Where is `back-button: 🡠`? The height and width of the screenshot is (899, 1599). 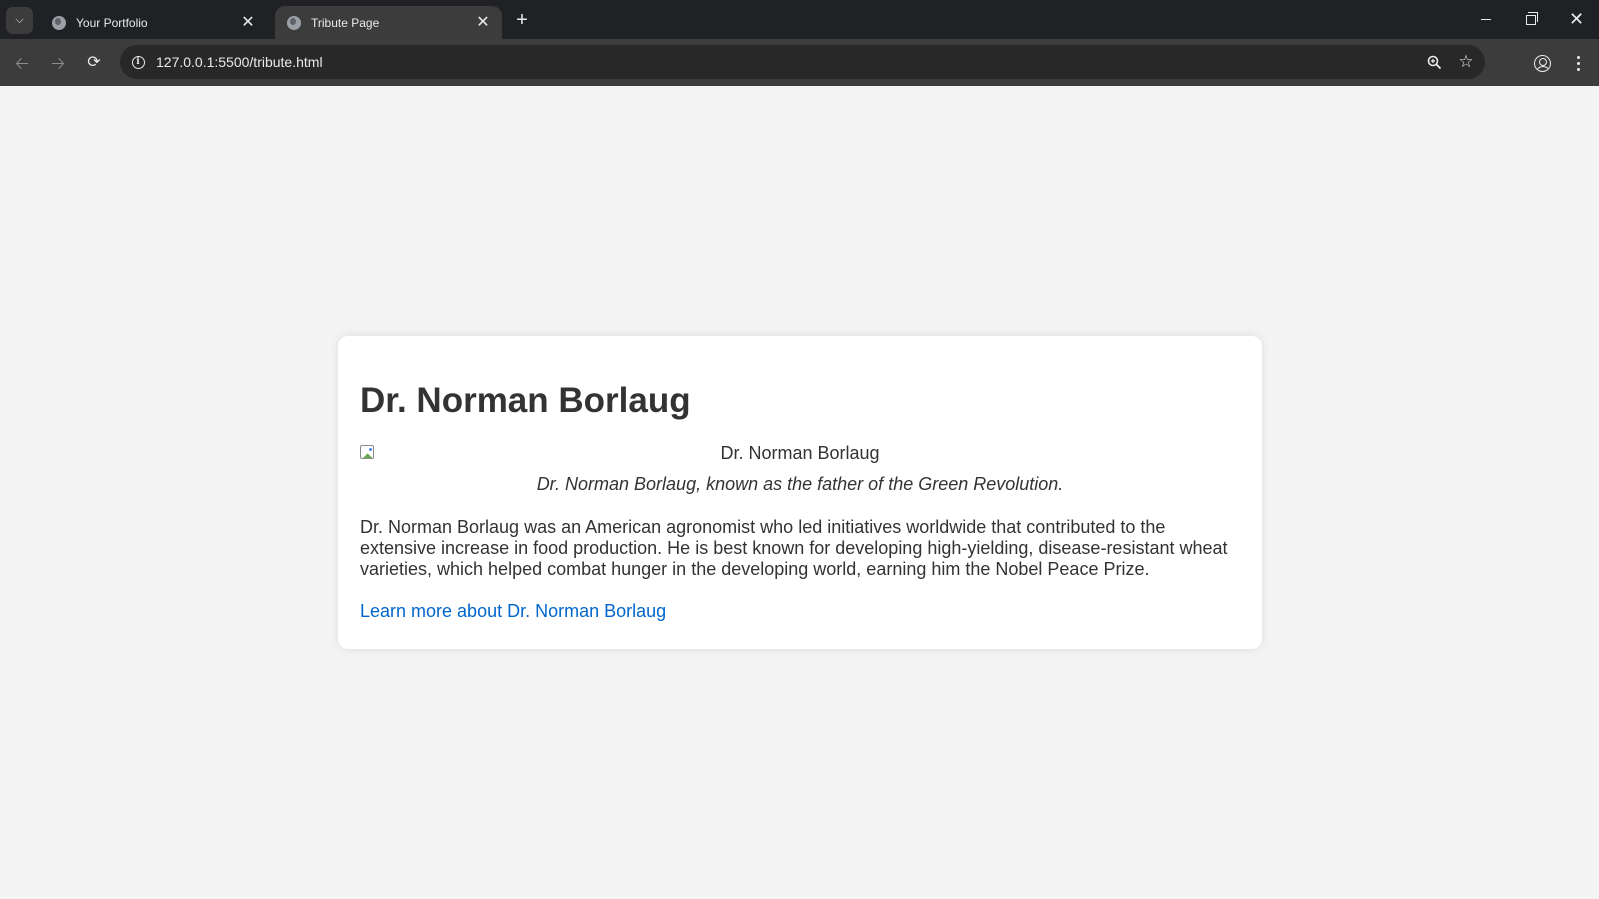 back-button: 🡠 is located at coordinates (22, 63).